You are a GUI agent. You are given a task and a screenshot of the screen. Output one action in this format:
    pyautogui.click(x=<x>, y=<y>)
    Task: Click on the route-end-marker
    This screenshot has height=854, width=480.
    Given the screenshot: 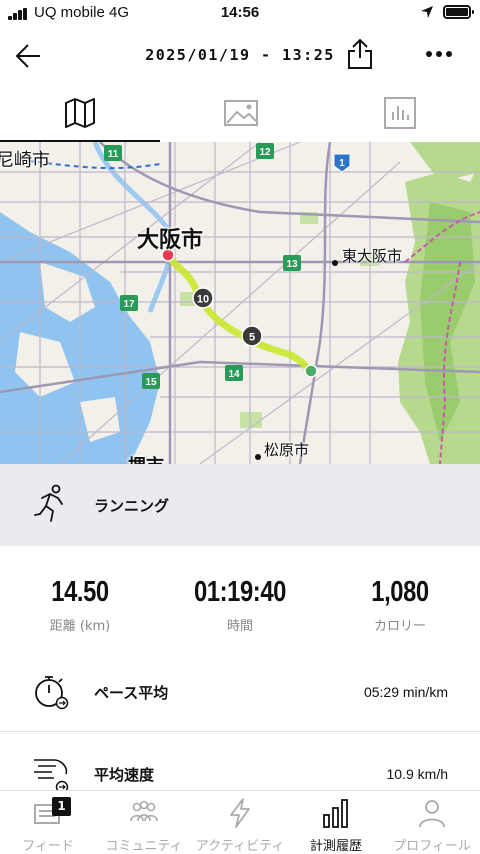 What is the action you would take?
    pyautogui.click(x=311, y=371)
    